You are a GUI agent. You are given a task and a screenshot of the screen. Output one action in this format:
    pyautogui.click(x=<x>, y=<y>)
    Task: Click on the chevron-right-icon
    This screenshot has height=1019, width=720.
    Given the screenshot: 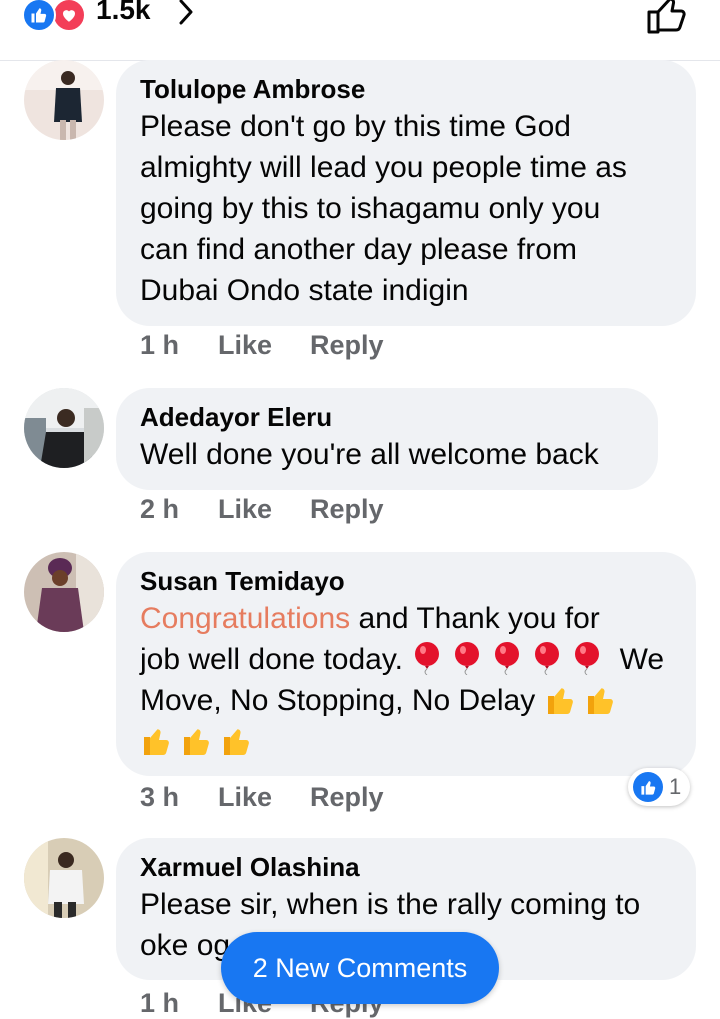 What is the action you would take?
    pyautogui.click(x=186, y=15)
    